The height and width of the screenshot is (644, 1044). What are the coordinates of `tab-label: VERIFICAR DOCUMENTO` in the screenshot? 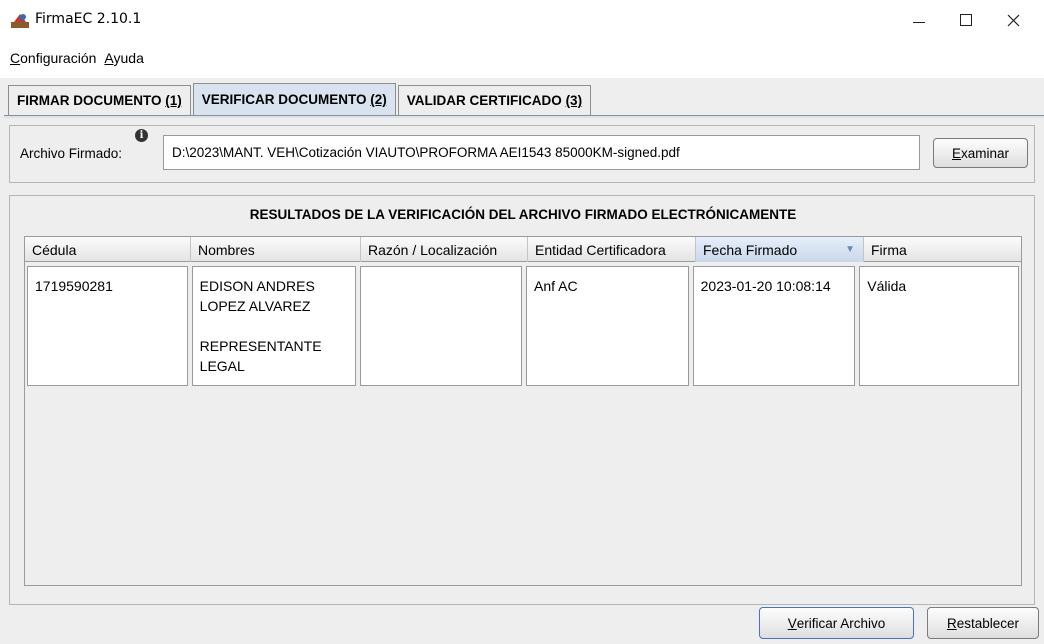 It's located at (284, 99).